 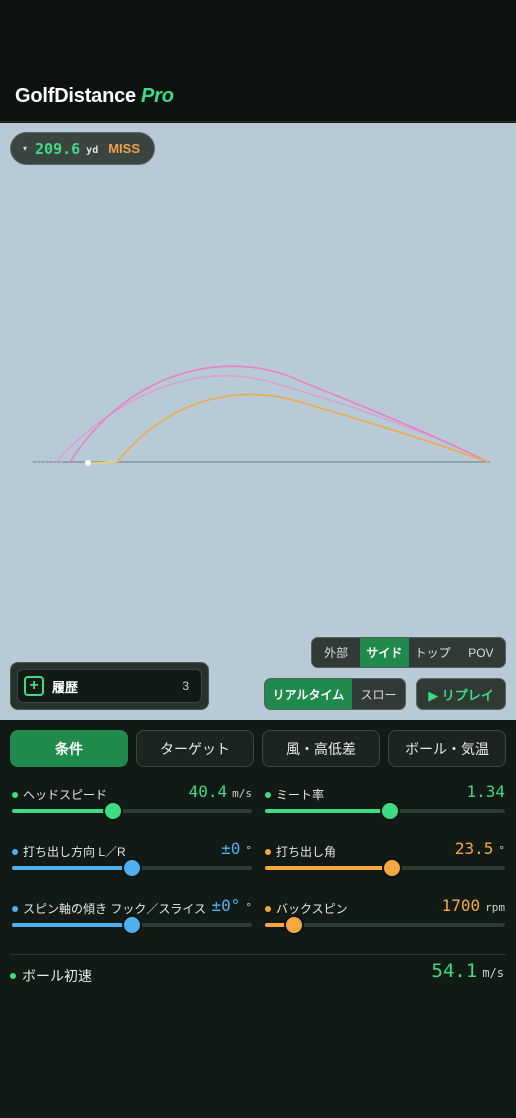 I want to click on smash-factor-thumb, so click(x=389, y=811).